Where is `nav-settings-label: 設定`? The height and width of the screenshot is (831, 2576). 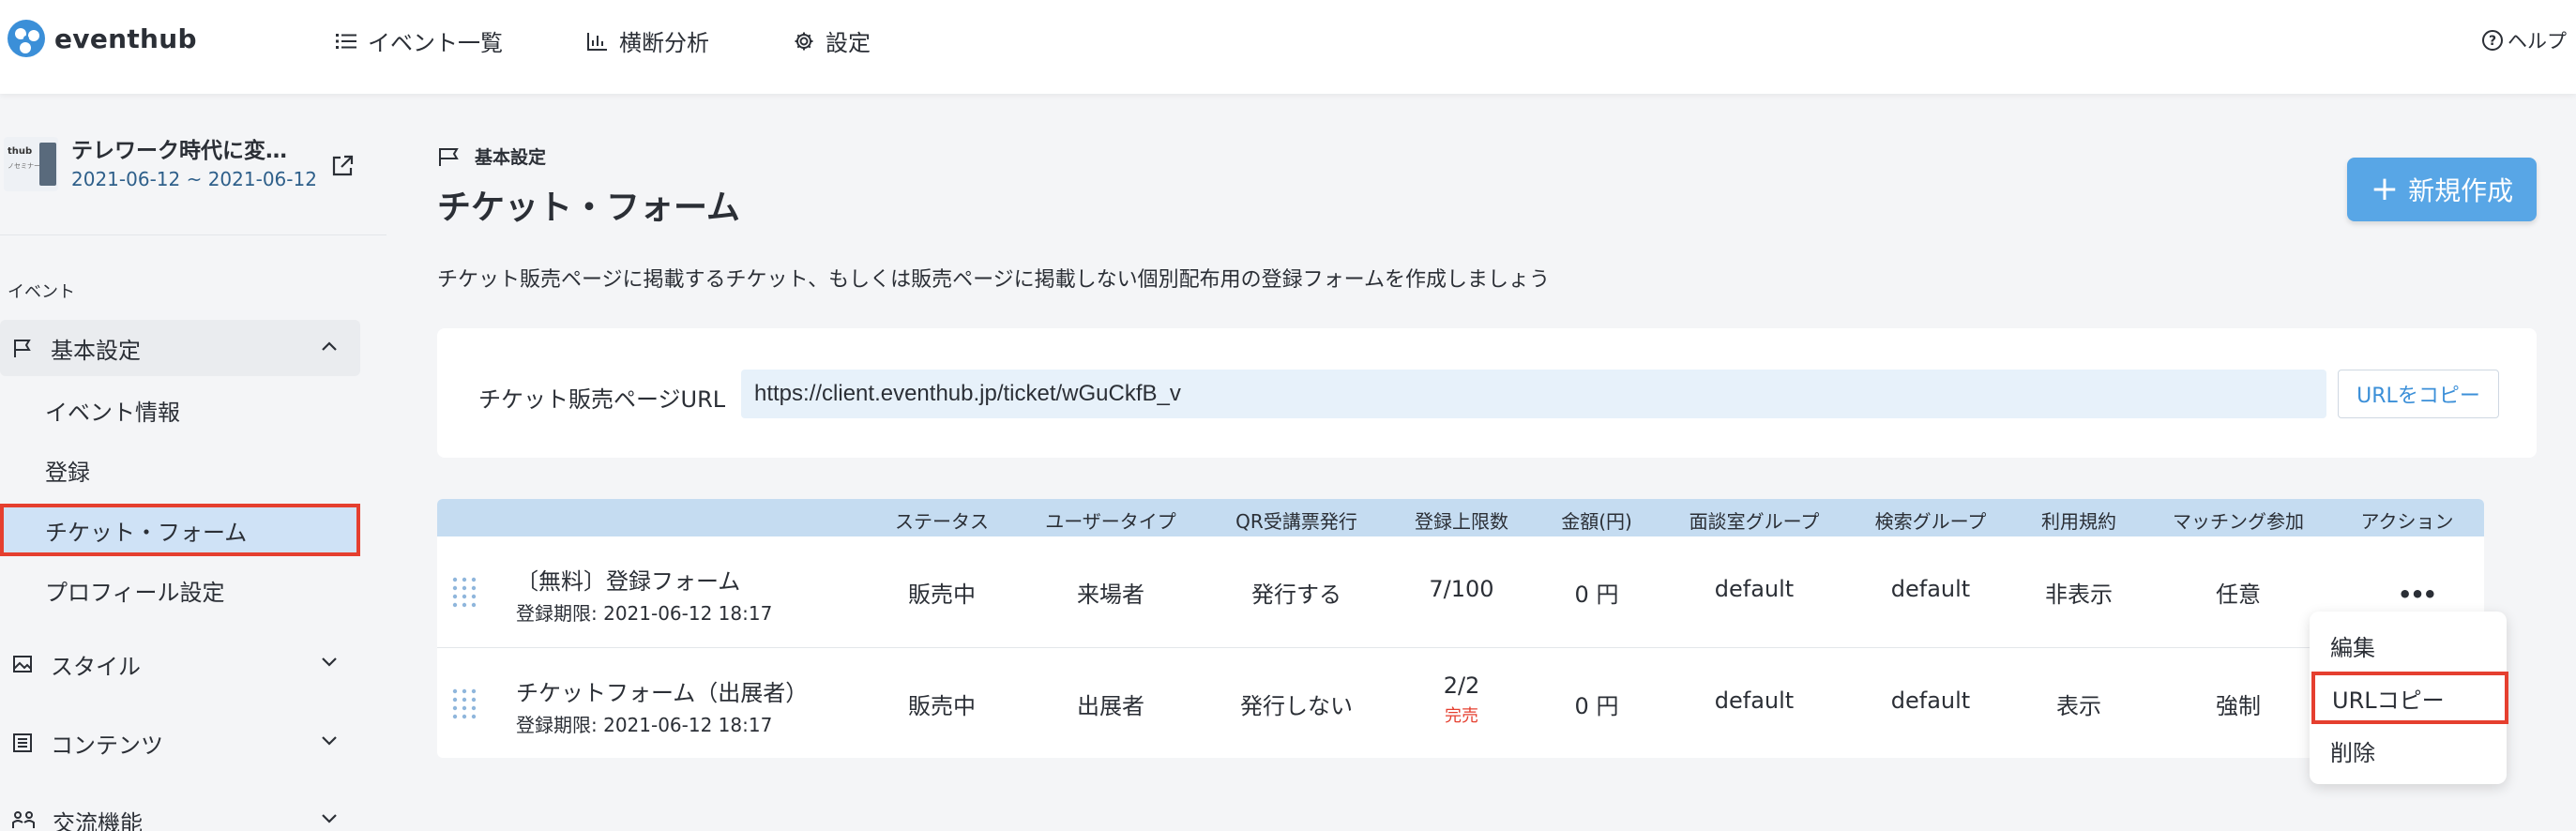 nav-settings-label: 設定 is located at coordinates (848, 43).